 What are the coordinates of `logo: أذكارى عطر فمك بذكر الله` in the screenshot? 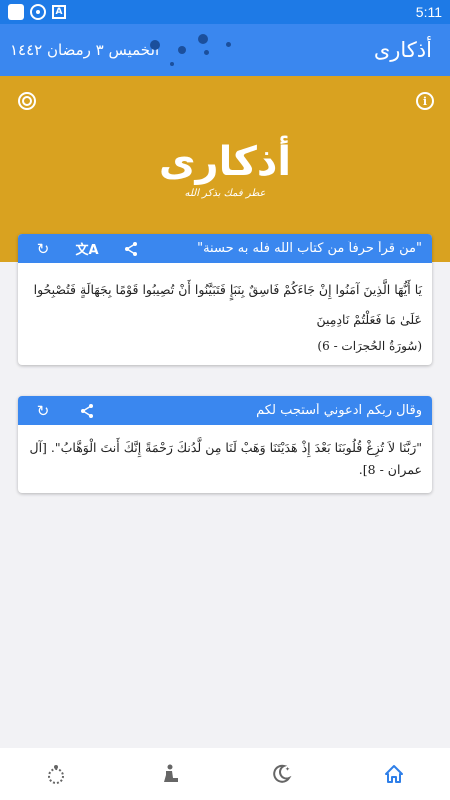 It's located at (225, 168).